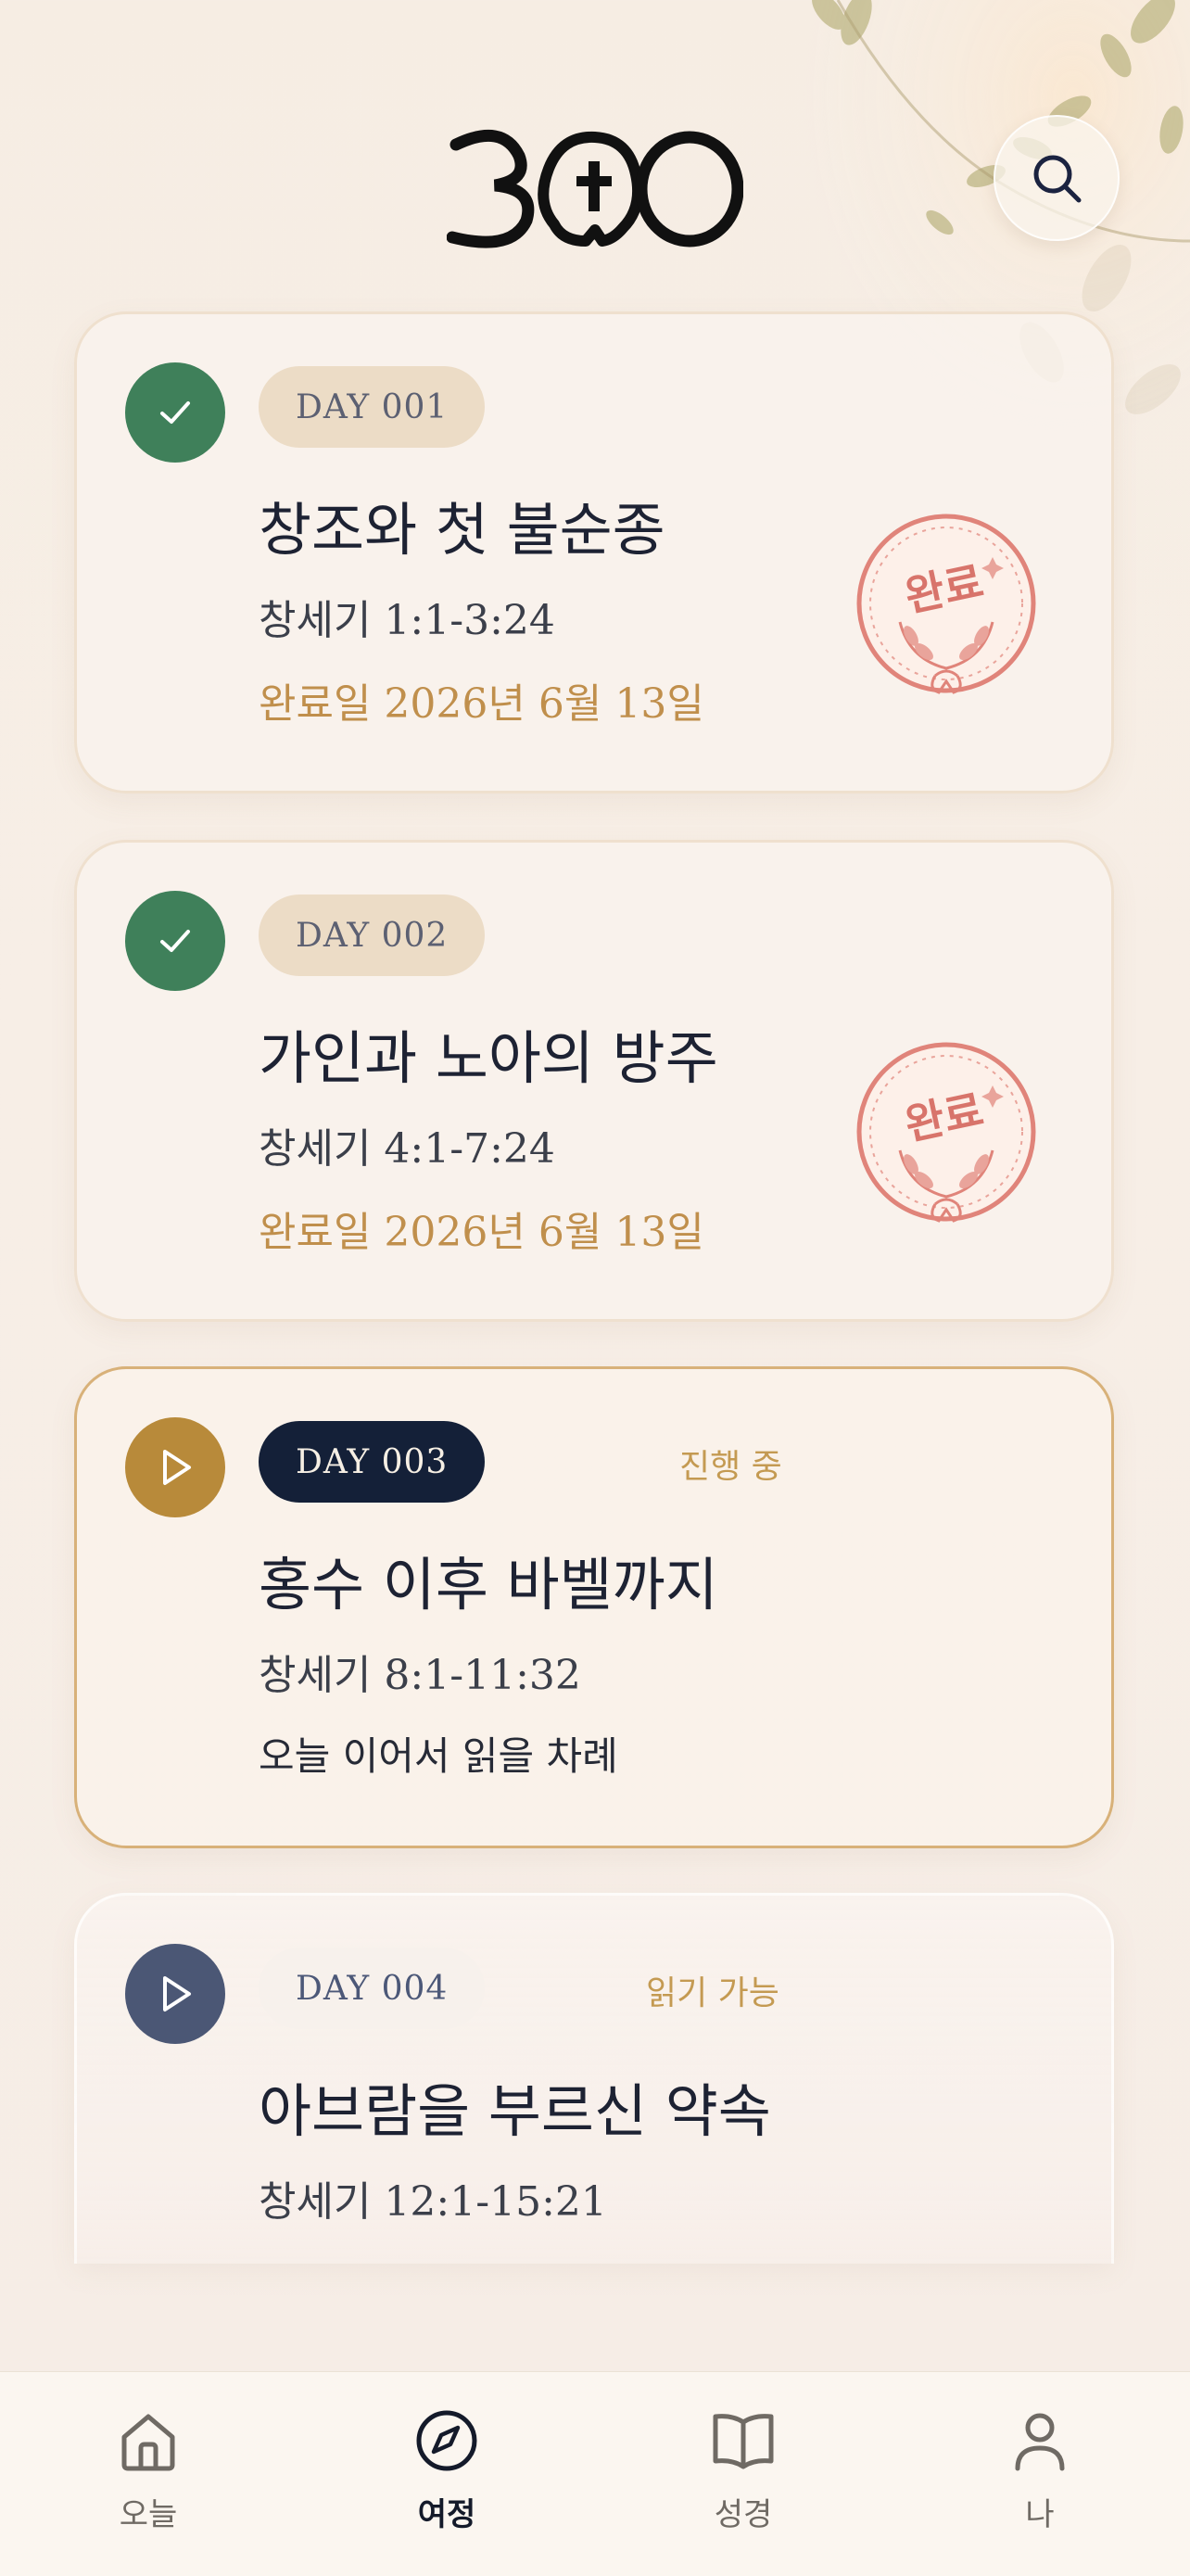 The height and width of the screenshot is (2576, 1190). I want to click on reading-title: 가인과 노아의 방주, so click(488, 1058).